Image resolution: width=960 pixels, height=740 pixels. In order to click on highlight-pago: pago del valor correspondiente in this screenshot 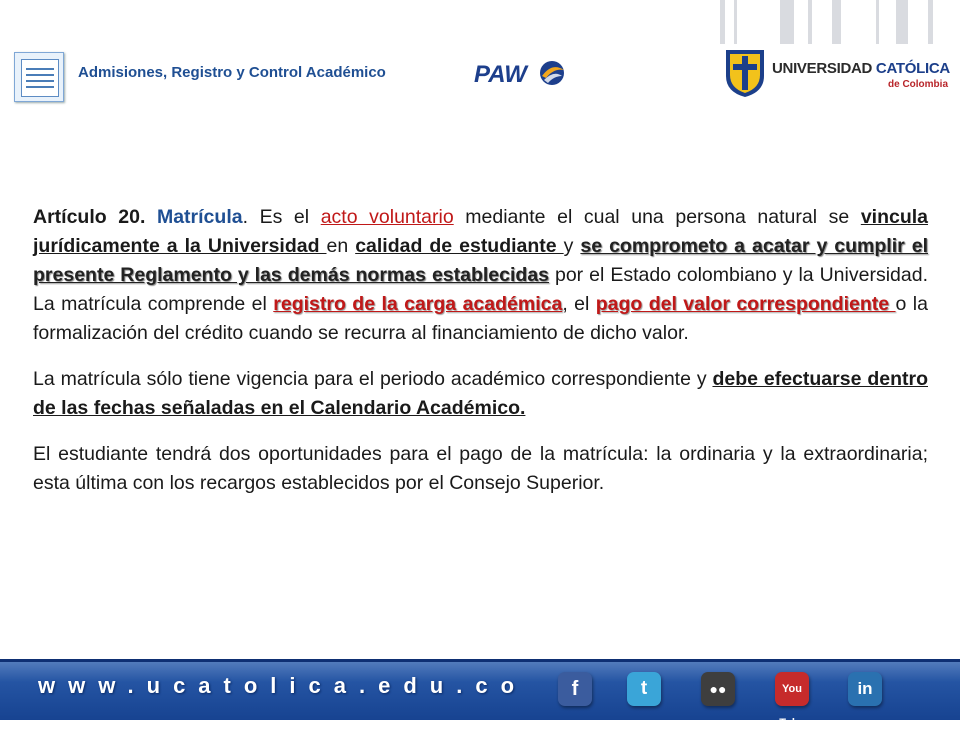, I will do `click(745, 304)`.